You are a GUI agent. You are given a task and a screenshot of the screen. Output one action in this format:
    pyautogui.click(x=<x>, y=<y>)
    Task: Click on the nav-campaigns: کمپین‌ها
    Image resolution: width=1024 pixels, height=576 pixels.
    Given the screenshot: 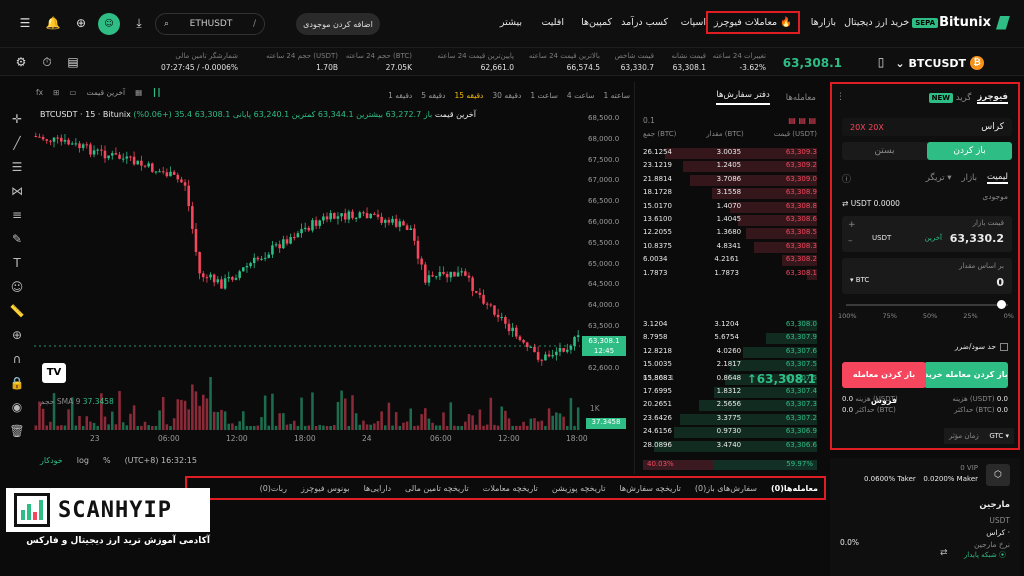 What is the action you would take?
    pyautogui.click(x=596, y=22)
    